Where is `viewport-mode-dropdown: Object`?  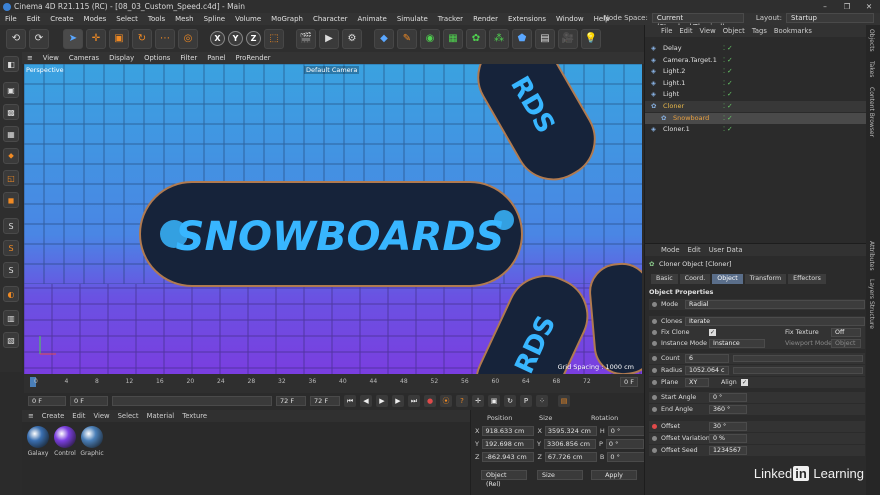
viewport-mode-dropdown: Object is located at coordinates (846, 343).